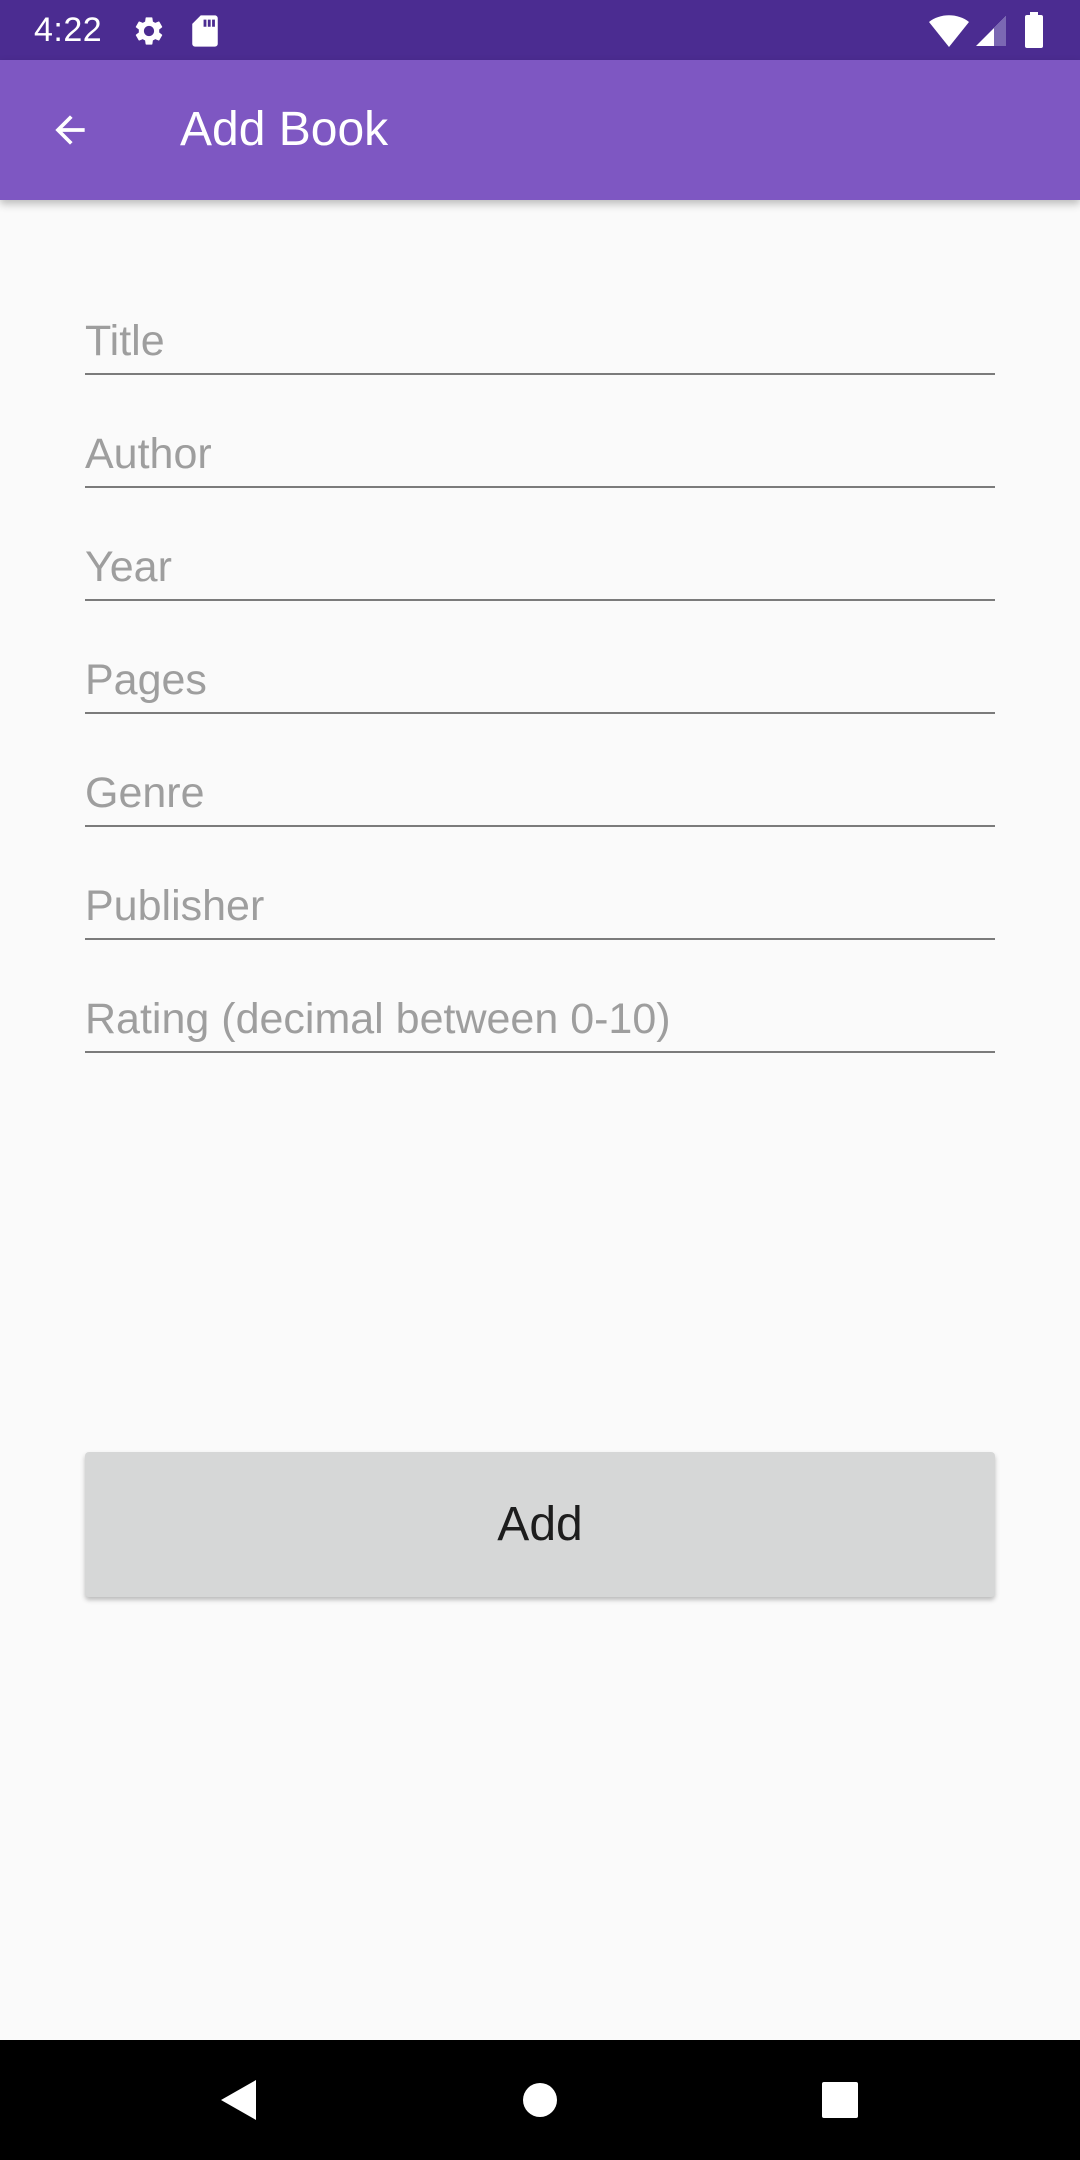 This screenshot has height=2160, width=1080. I want to click on nav-home-icon, so click(540, 2100).